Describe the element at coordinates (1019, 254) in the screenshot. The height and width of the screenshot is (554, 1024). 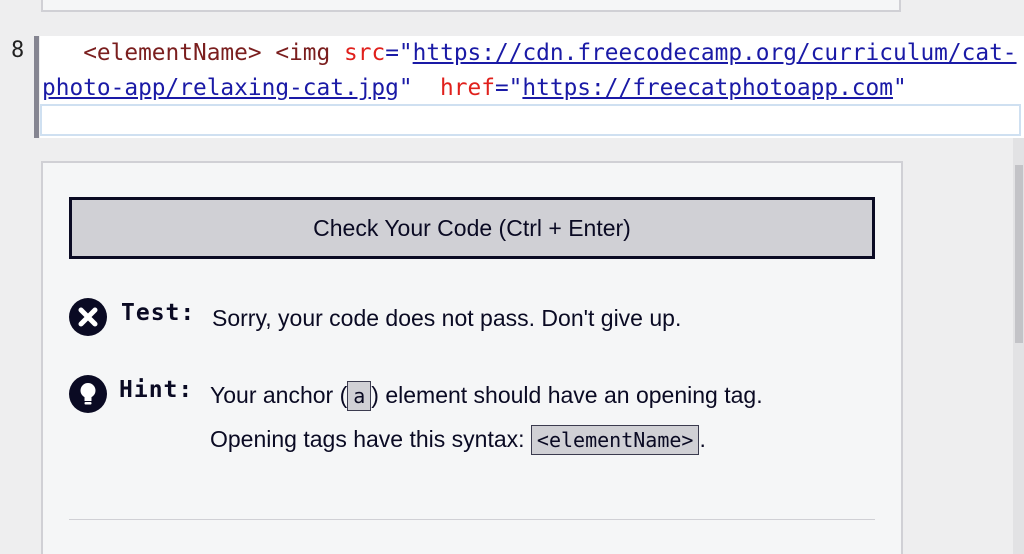
I see `scrollbar-thumb` at that location.